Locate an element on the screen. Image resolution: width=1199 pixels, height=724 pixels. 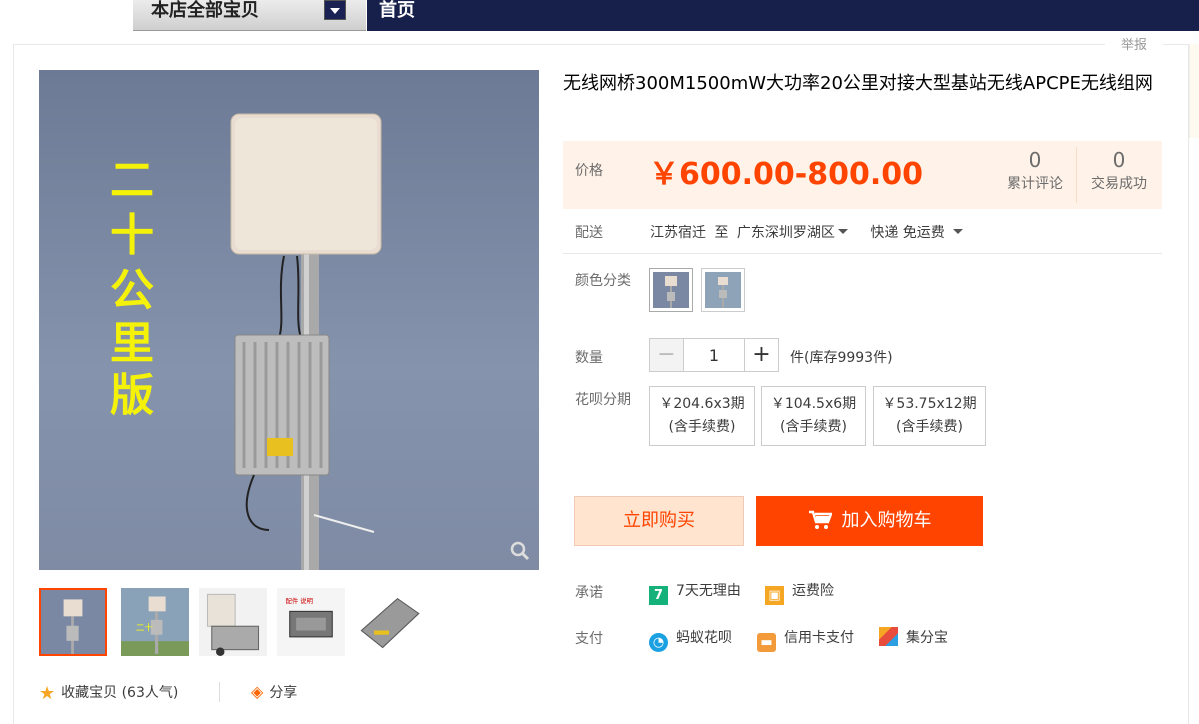
payment-label: 支付 is located at coordinates (589, 639).